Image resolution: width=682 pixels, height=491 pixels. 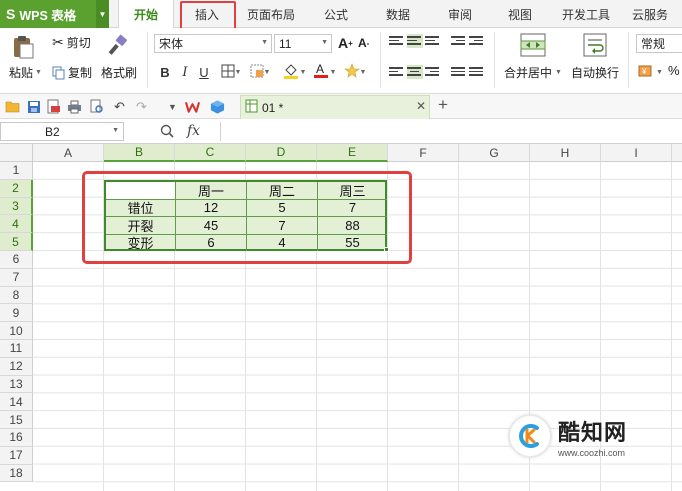 What do you see at coordinates (48, 14) in the screenshot?
I see `app-menu-button: S WPS 表格` at bounding box center [48, 14].